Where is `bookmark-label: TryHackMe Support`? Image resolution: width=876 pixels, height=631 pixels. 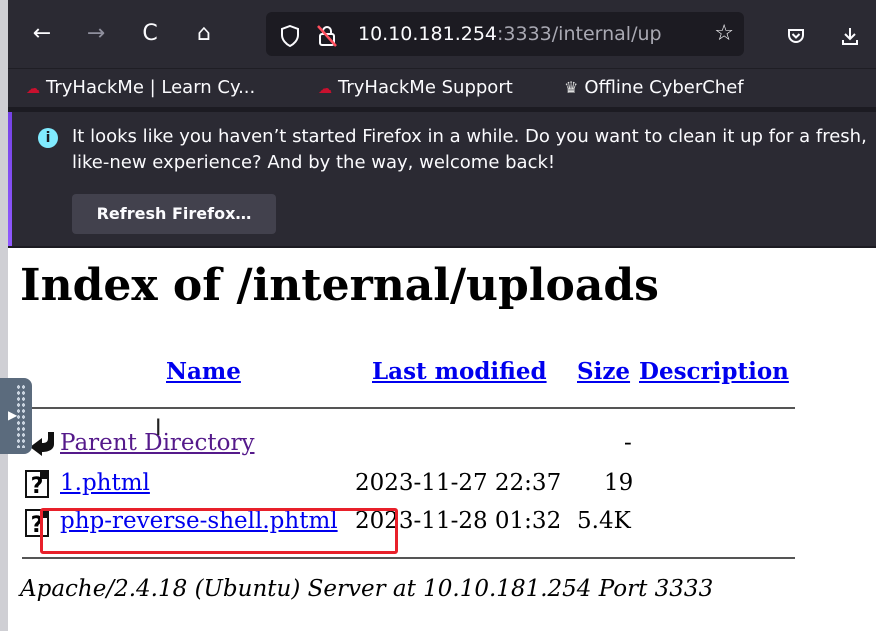
bookmark-label: TryHackMe Support is located at coordinates (425, 87).